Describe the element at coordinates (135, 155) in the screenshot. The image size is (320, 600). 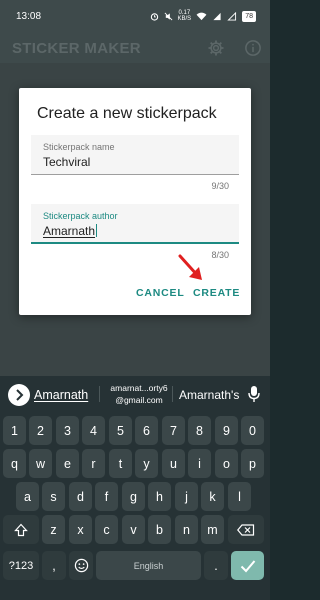
I see `stickerpack-name-field: Stickerpack name Techviral` at that location.